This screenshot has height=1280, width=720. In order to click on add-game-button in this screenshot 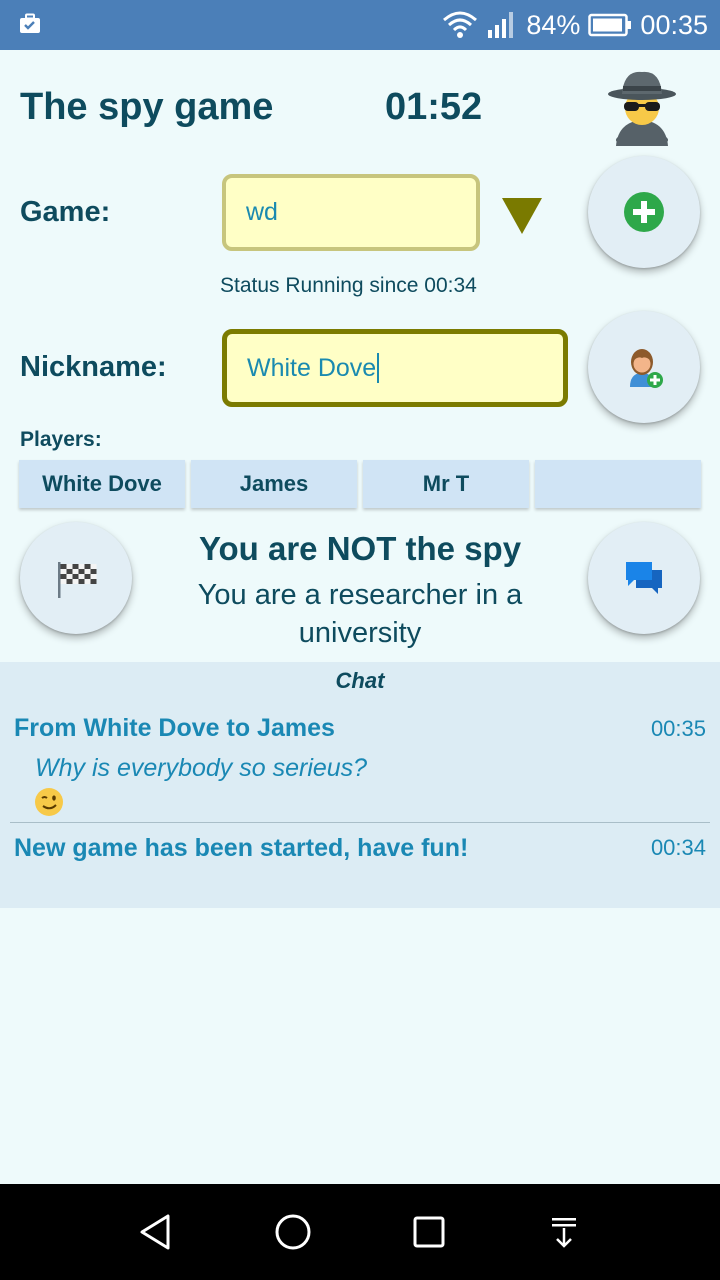, I will do `click(644, 212)`.